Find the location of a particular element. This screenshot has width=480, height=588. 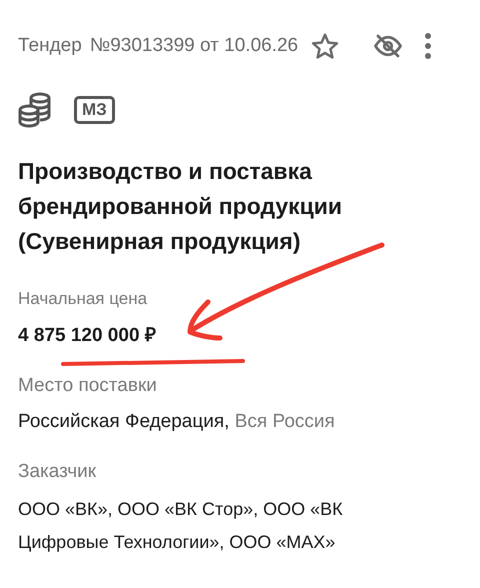

coins-icon is located at coordinates (35, 110).